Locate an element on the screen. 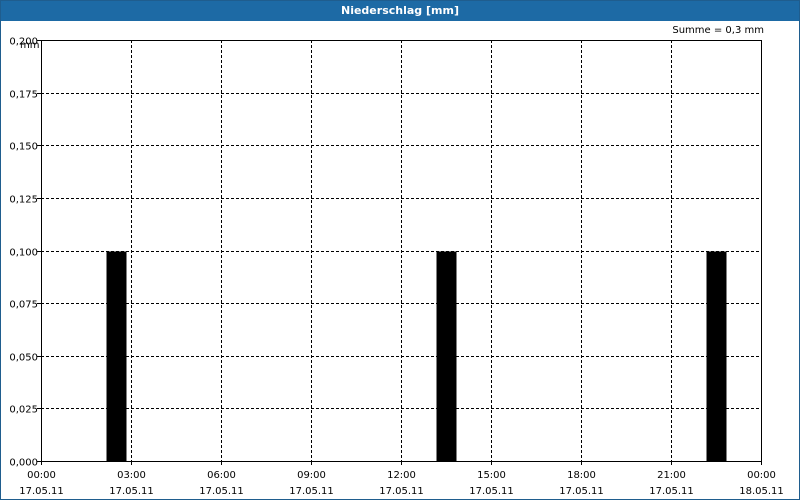 Image resolution: width=800 pixels, height=500 pixels. y-tick-label: 0,075 is located at coordinates (23, 305).